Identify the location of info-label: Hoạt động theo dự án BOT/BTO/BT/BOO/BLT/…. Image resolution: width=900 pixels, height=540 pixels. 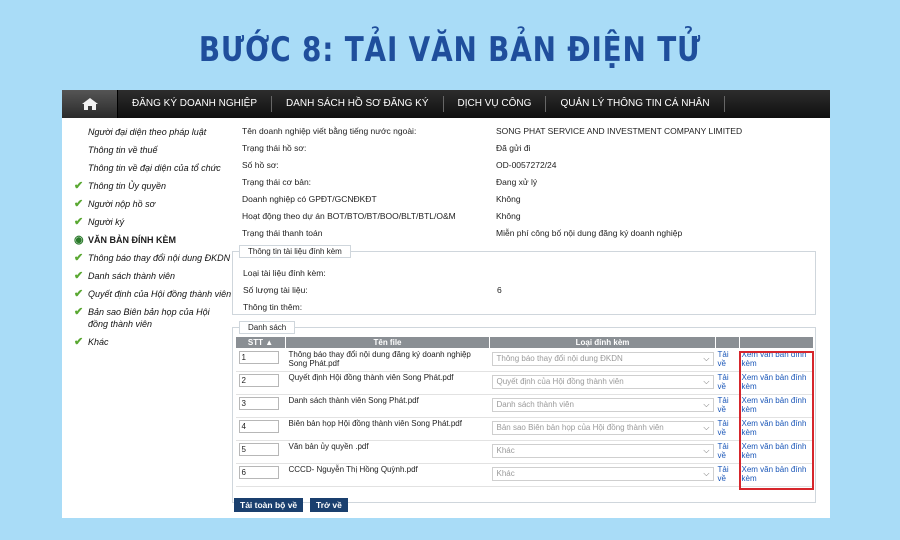
(349, 215).